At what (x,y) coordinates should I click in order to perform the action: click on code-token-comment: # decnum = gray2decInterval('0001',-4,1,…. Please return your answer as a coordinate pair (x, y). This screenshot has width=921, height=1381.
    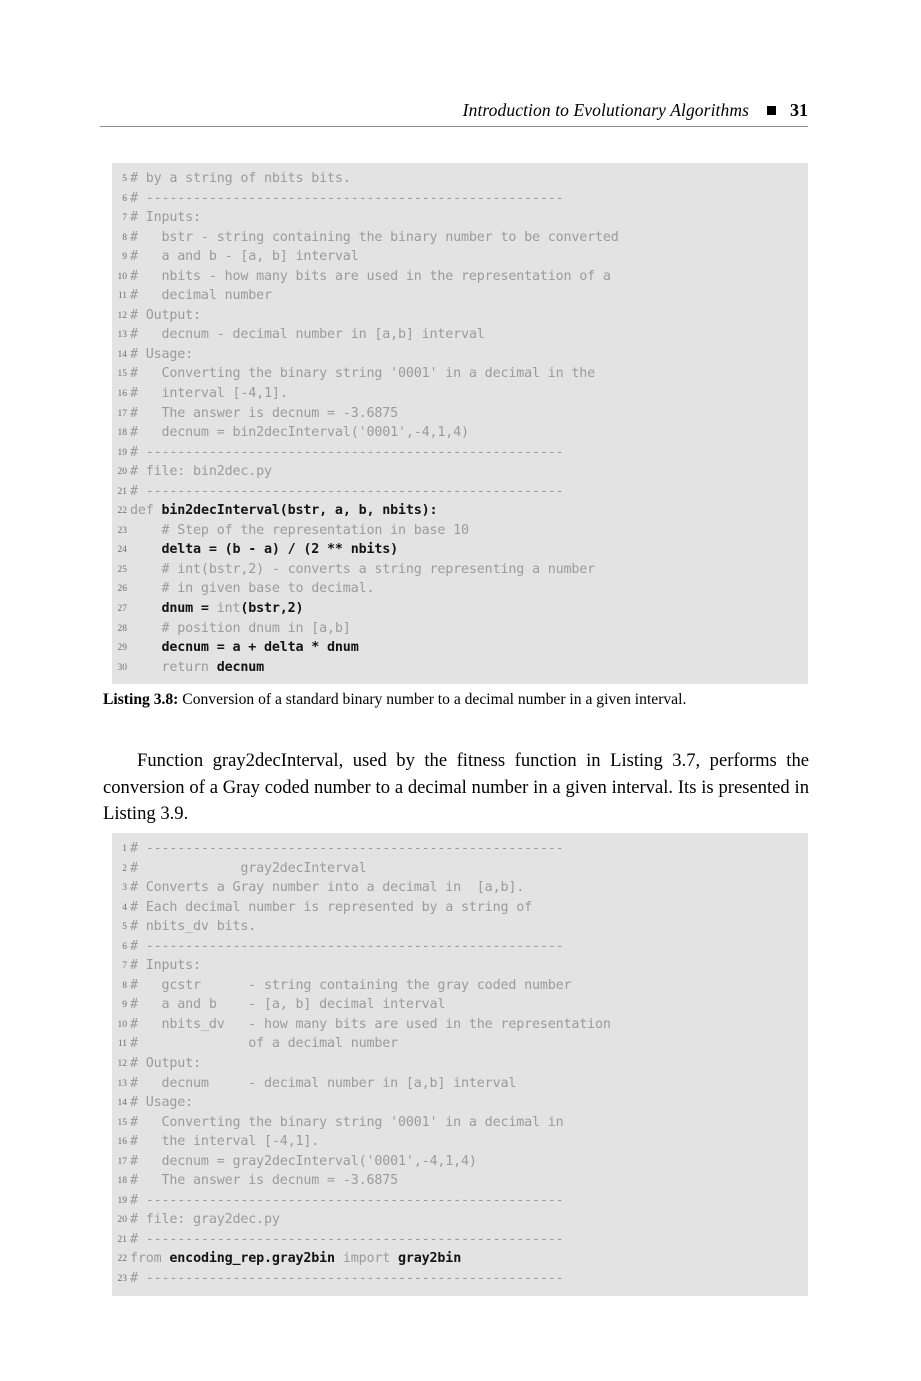
    Looking at the image, I should click on (303, 1161).